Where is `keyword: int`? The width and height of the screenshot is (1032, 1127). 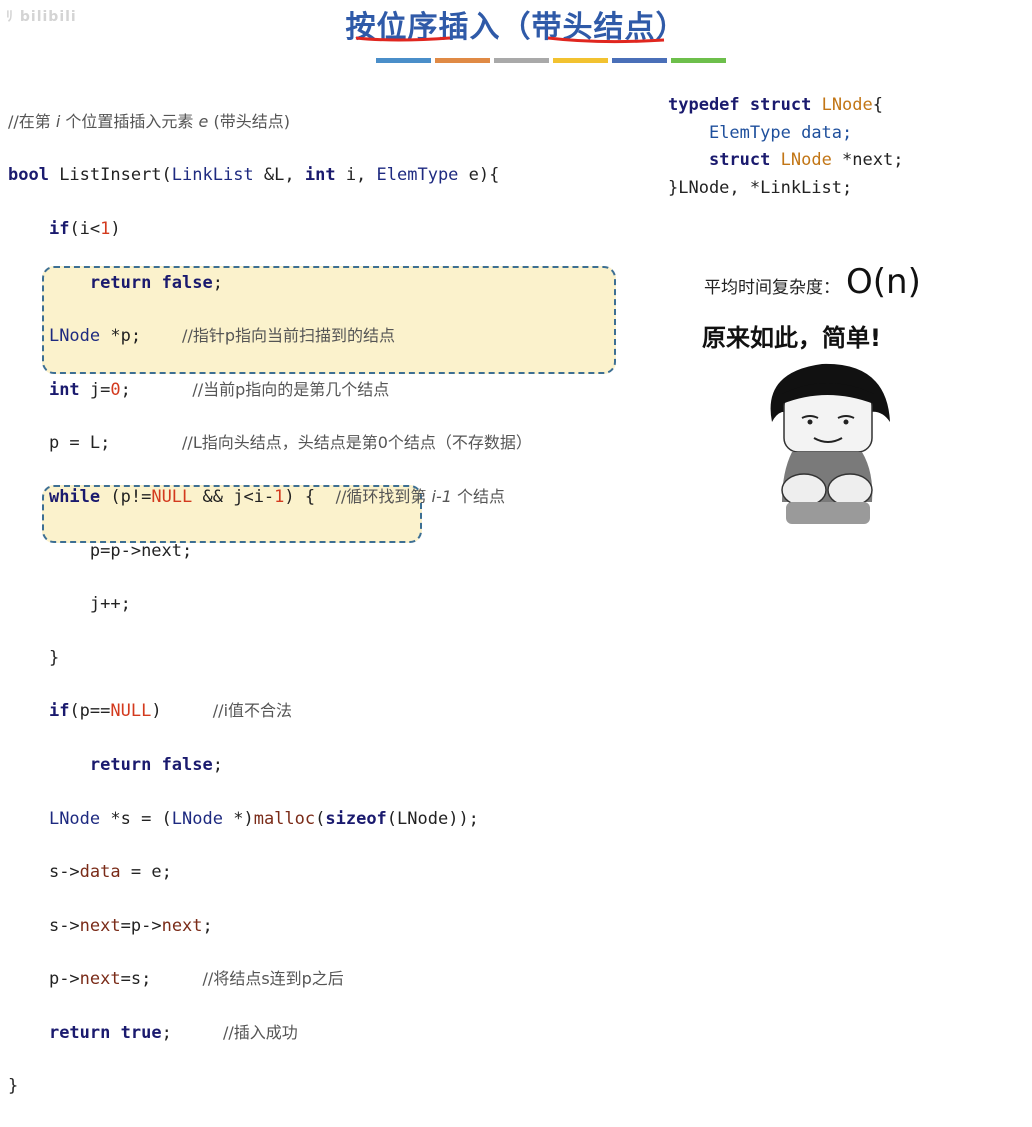 keyword: int is located at coordinates (64, 389).